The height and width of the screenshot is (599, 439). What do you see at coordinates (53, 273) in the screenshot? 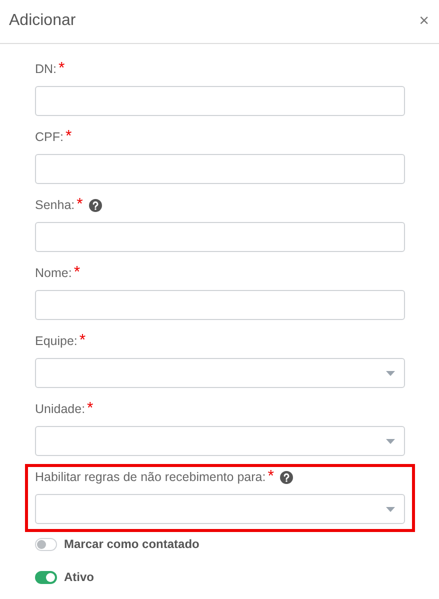
I see `field-label: Nome:` at bounding box center [53, 273].